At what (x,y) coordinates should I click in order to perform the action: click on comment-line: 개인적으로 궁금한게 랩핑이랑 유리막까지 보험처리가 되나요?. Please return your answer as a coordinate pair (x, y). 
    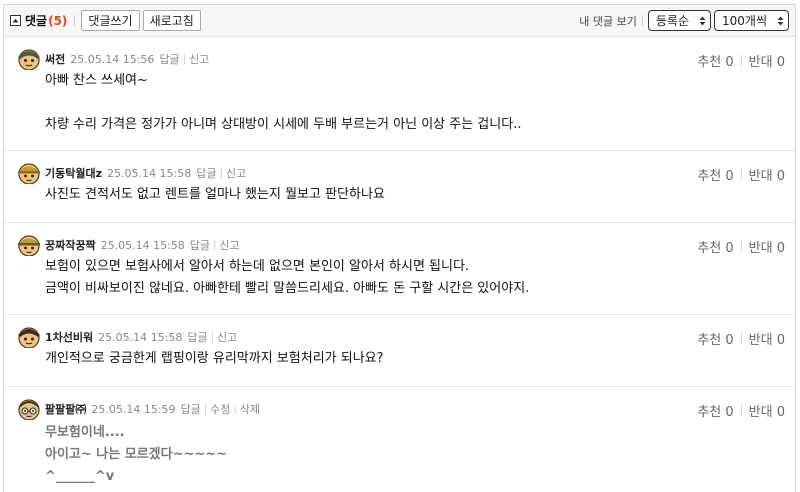
    Looking at the image, I should click on (214, 358).